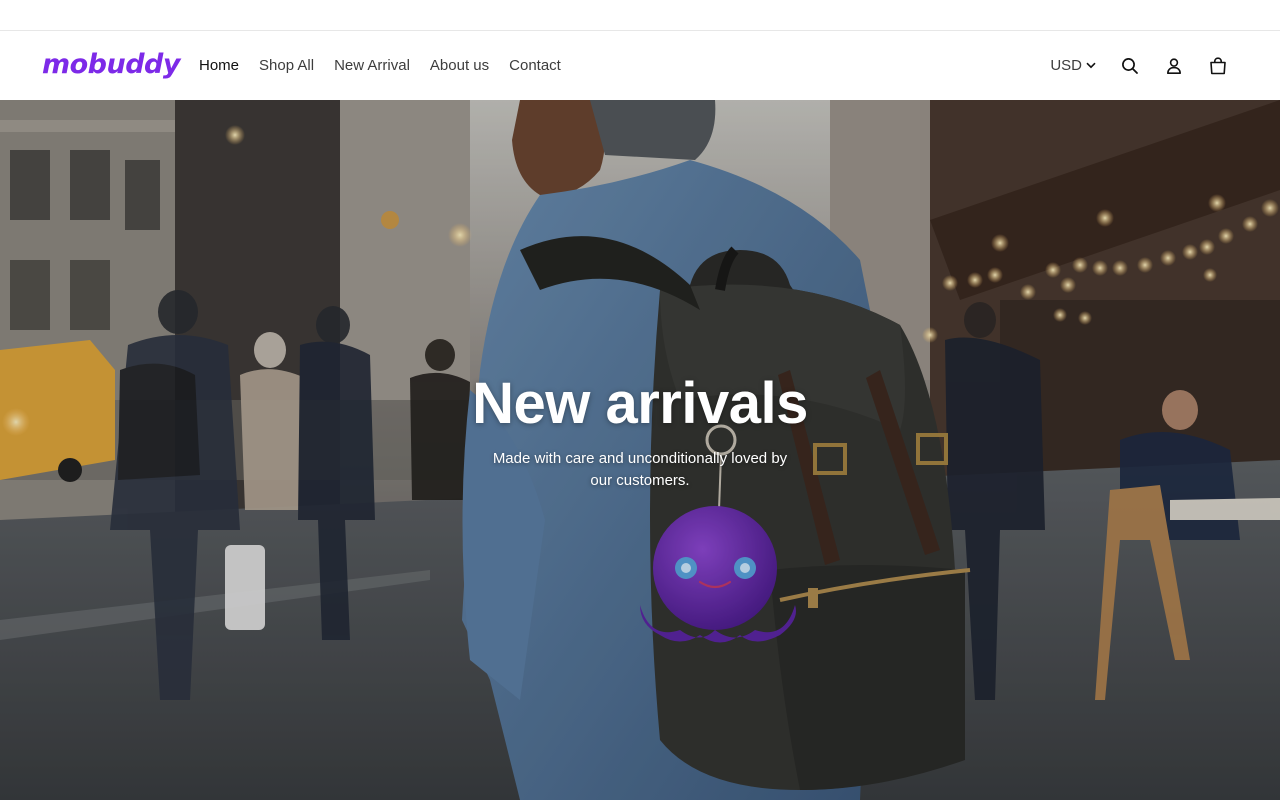 The width and height of the screenshot is (1280, 800). I want to click on currency-selector: USD, so click(1073, 65).